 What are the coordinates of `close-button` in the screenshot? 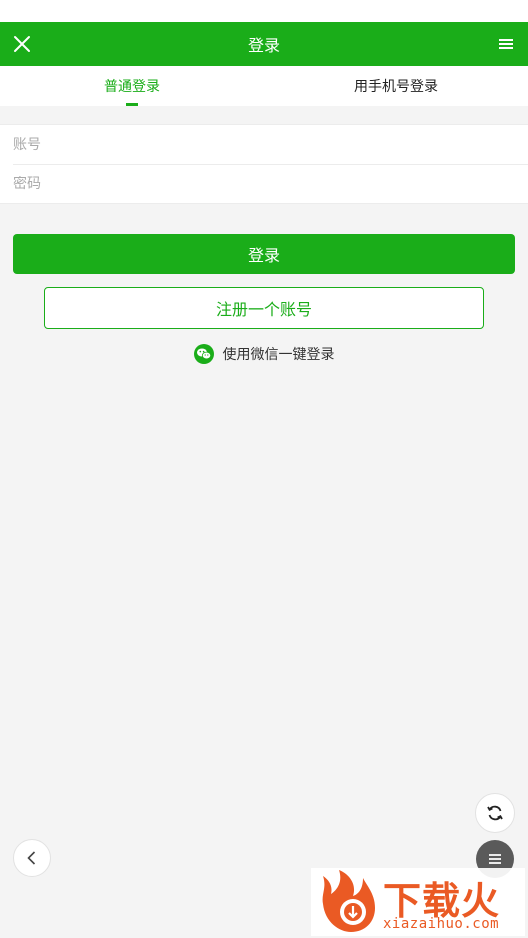 It's located at (22, 44).